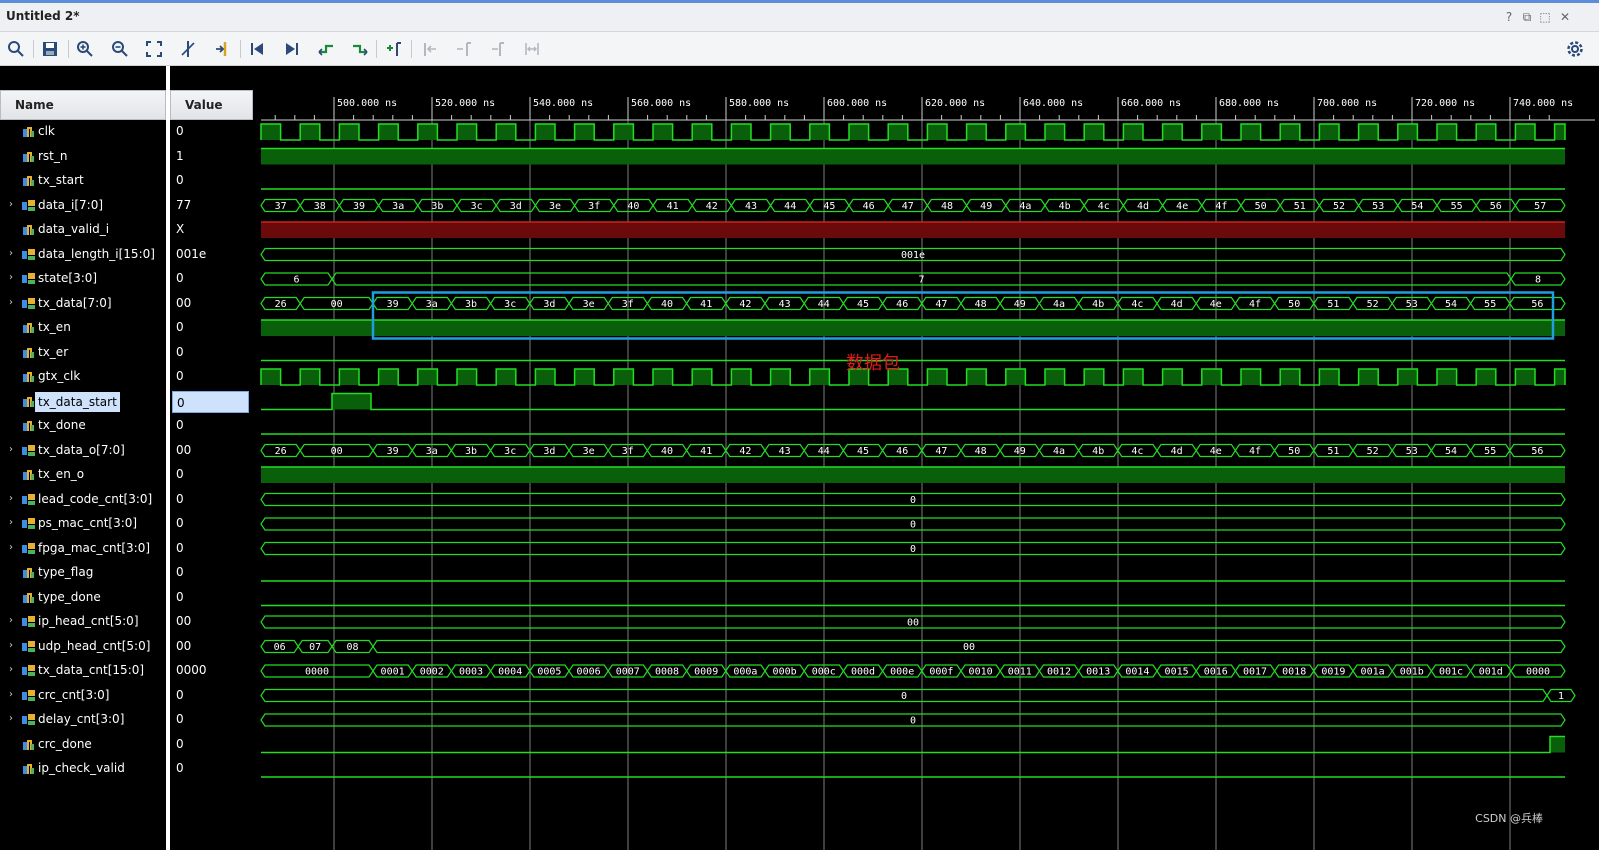 The height and width of the screenshot is (850, 1599). I want to click on signal-row: clk 0, so click(126, 132).